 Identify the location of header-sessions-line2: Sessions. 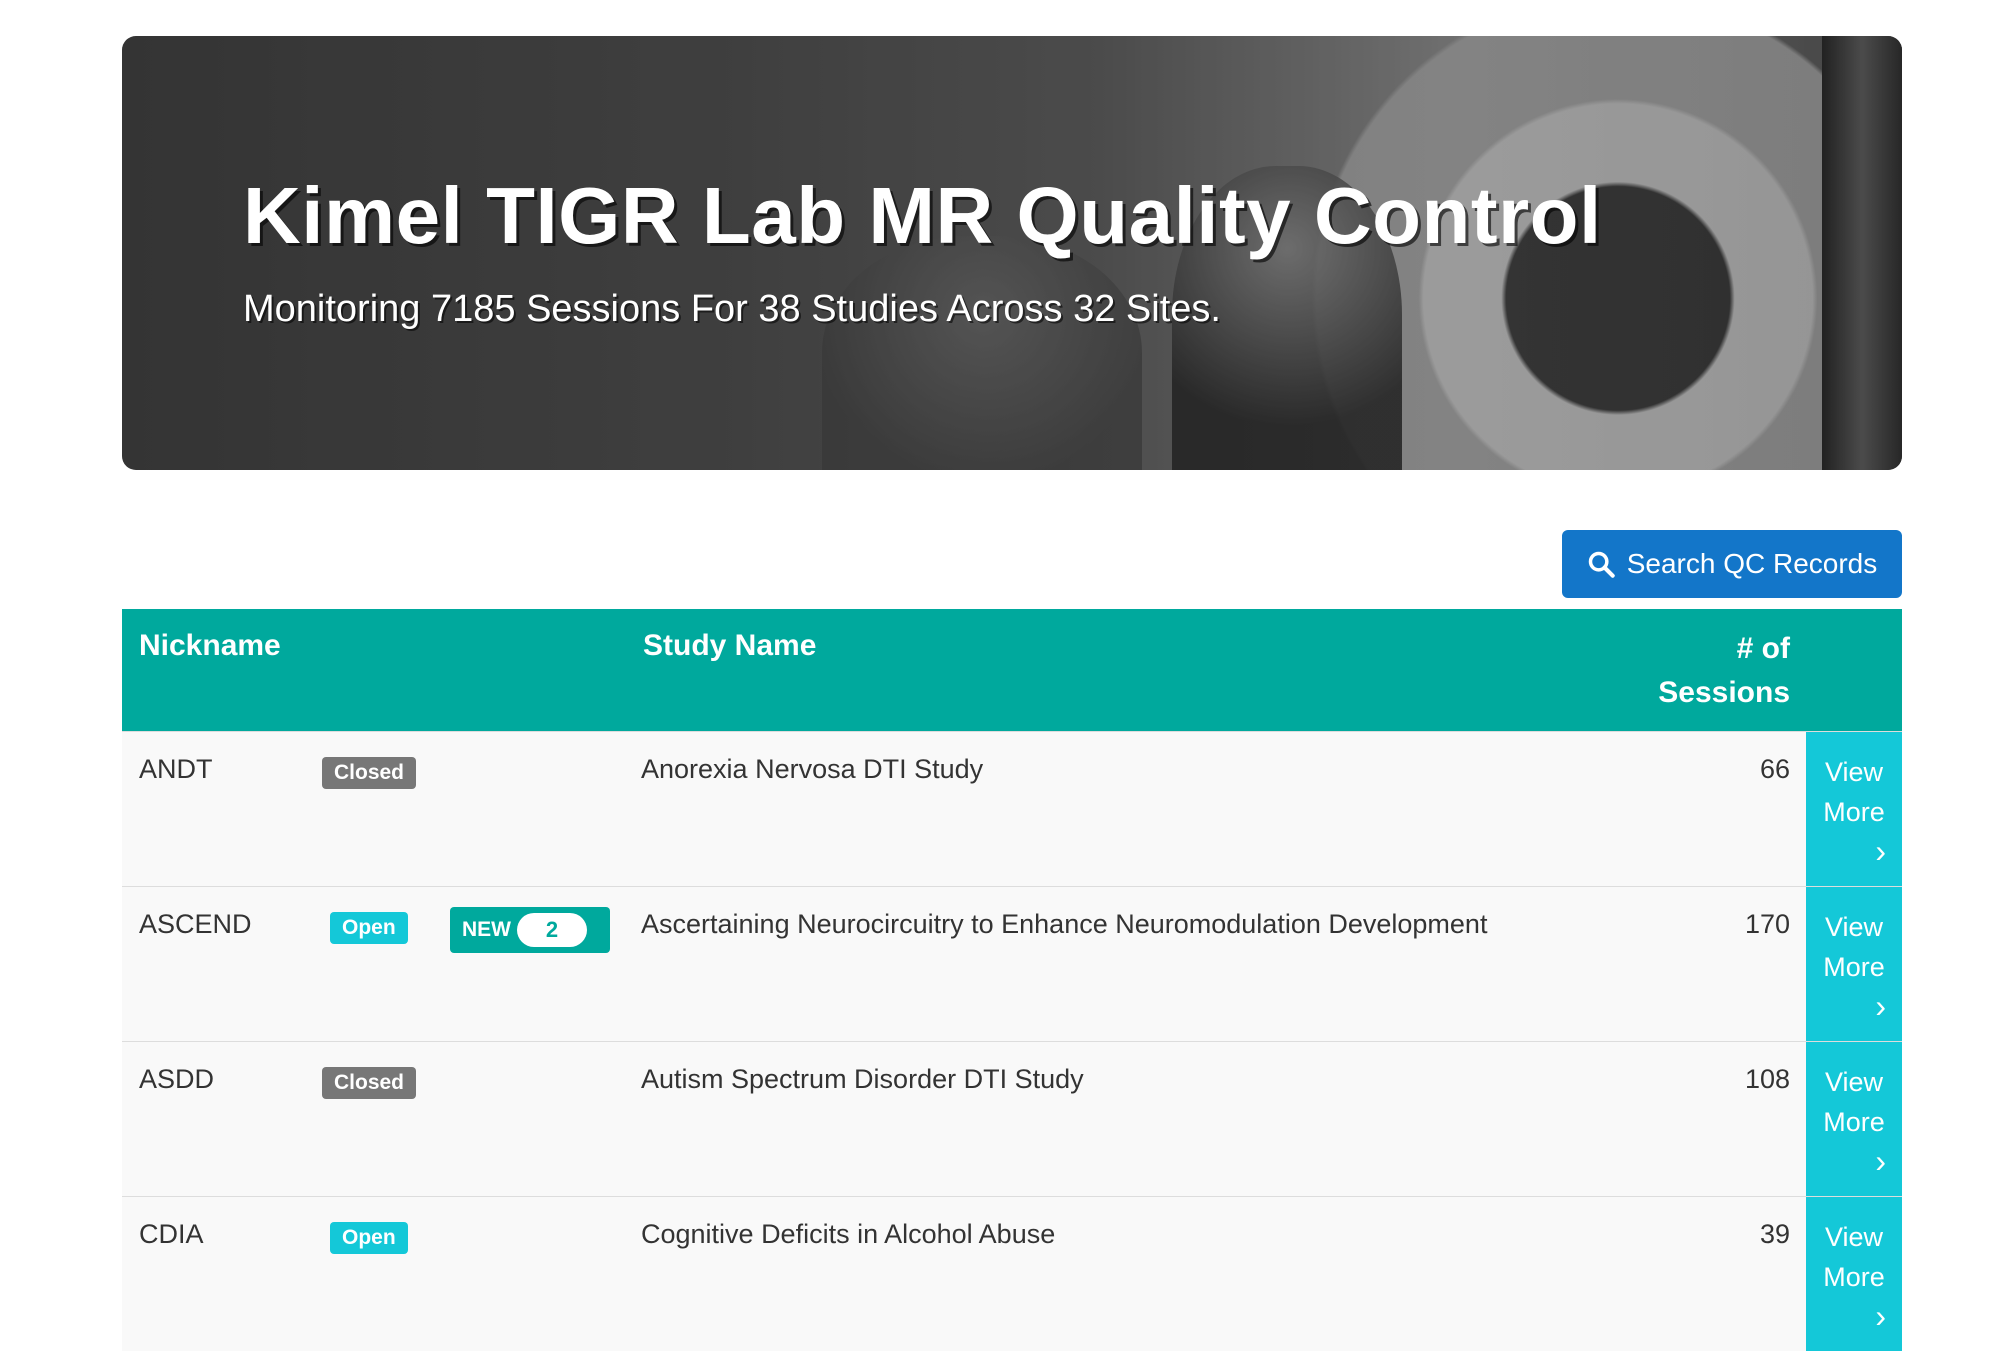
(1724, 692).